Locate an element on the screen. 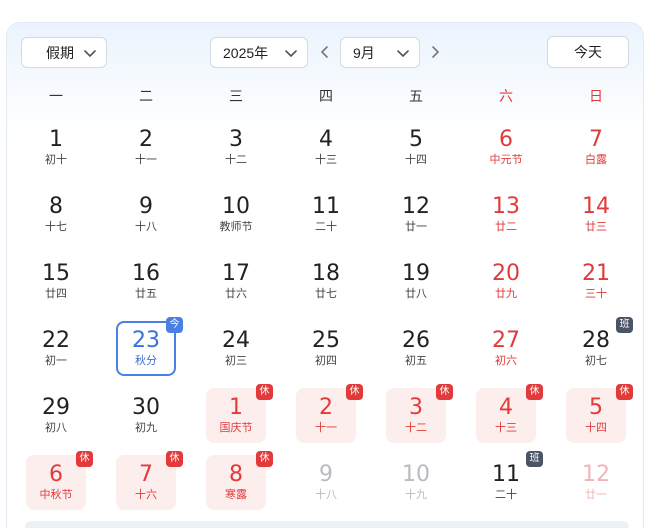  day-cell: 30 初九 is located at coordinates (146, 415).